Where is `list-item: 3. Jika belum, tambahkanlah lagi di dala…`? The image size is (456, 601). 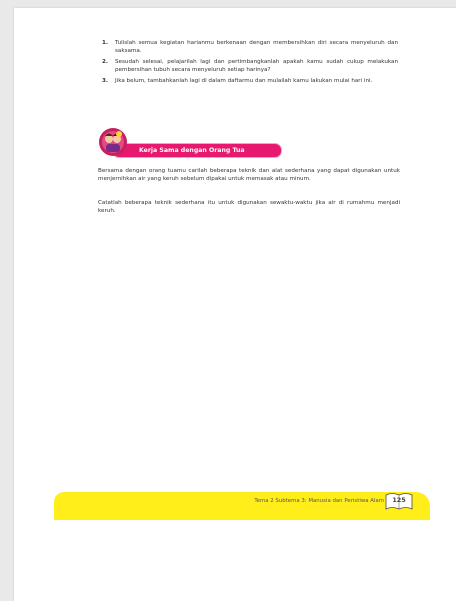 list-item: 3. Jika belum, tambahkanlah lagi di dala… is located at coordinates (250, 82).